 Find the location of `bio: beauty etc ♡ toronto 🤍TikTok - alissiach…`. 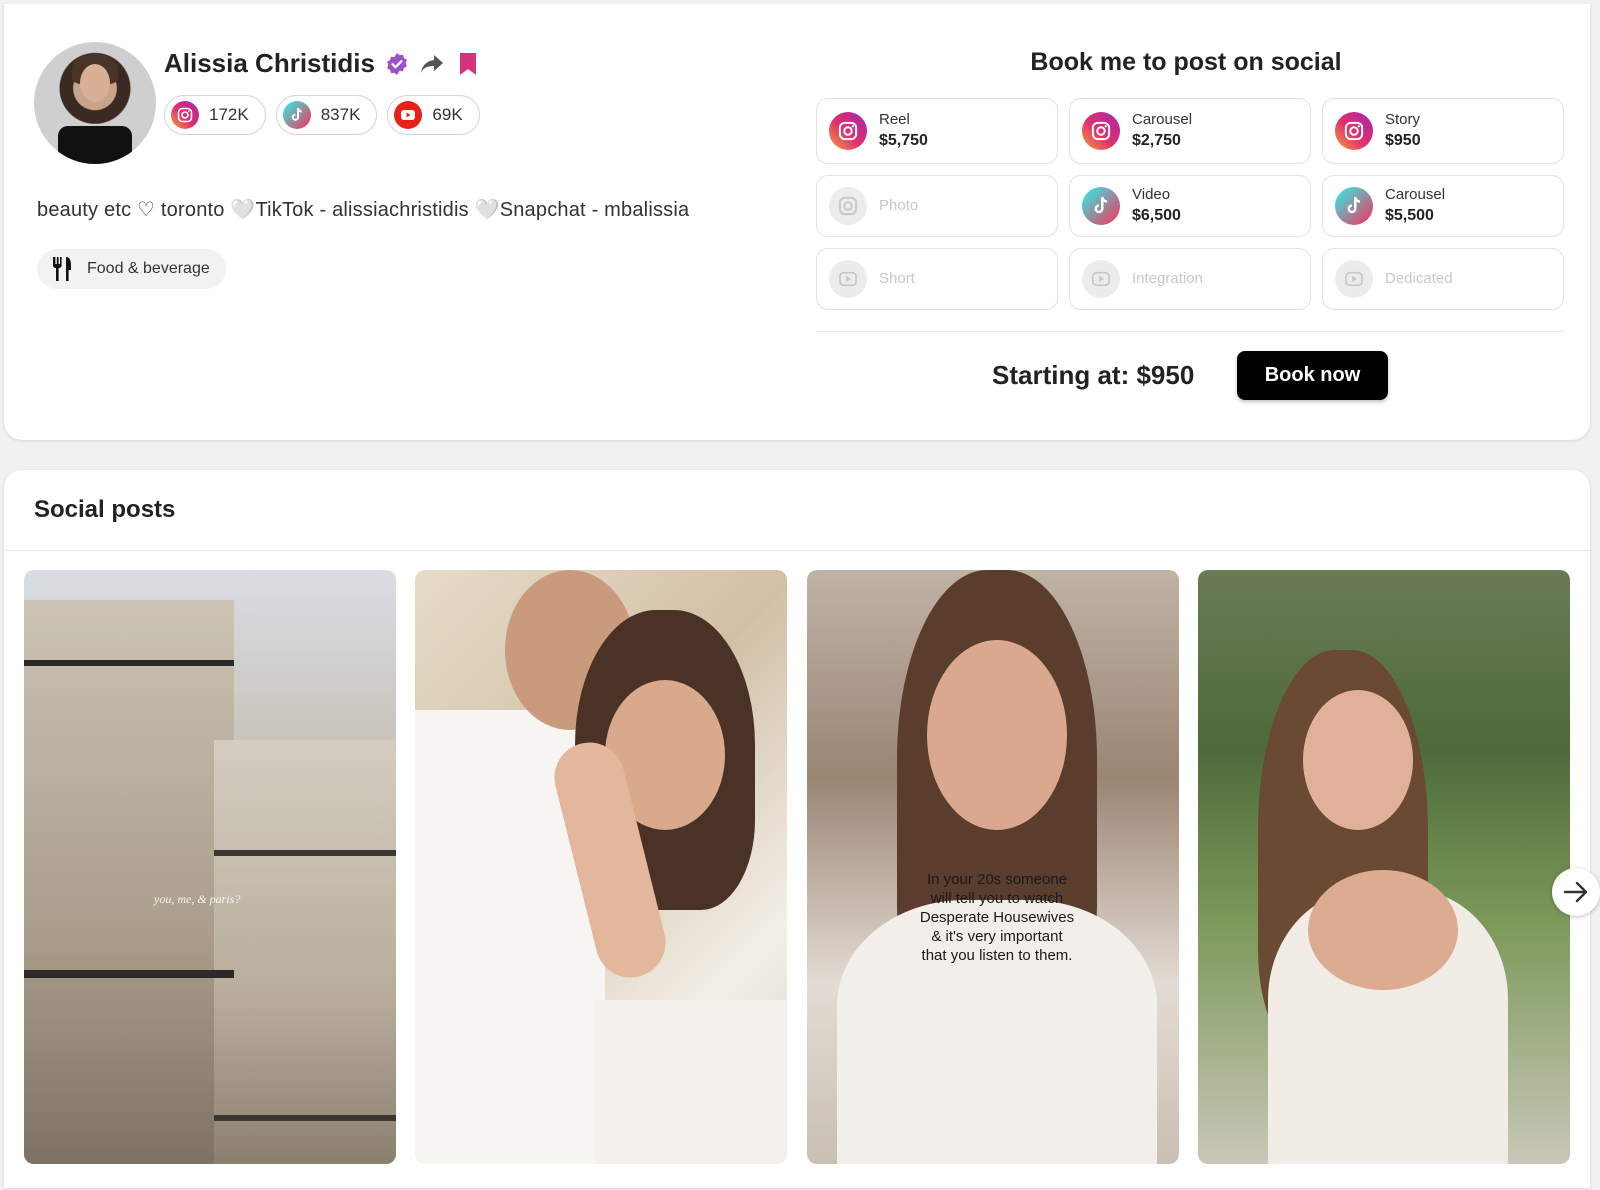

bio: beauty etc ♡ toronto 🤍TikTok - alissiach… is located at coordinates (363, 210).